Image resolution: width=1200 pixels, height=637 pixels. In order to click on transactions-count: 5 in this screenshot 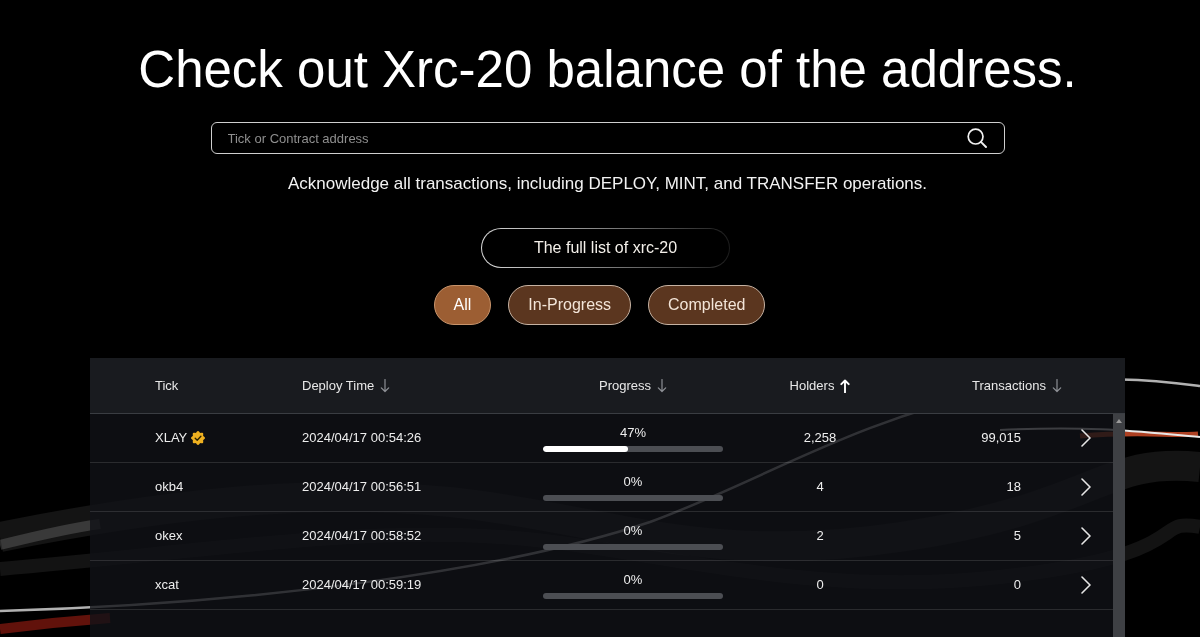, I will do `click(1017, 536)`.